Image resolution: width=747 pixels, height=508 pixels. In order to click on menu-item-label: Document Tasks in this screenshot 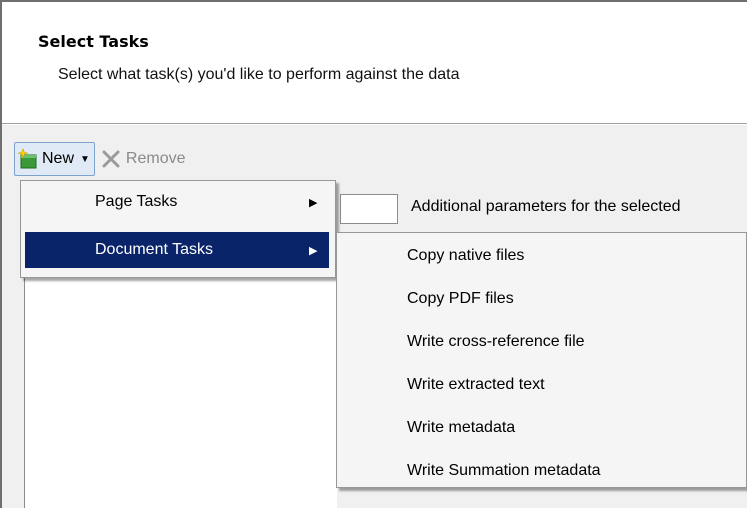, I will do `click(154, 249)`.